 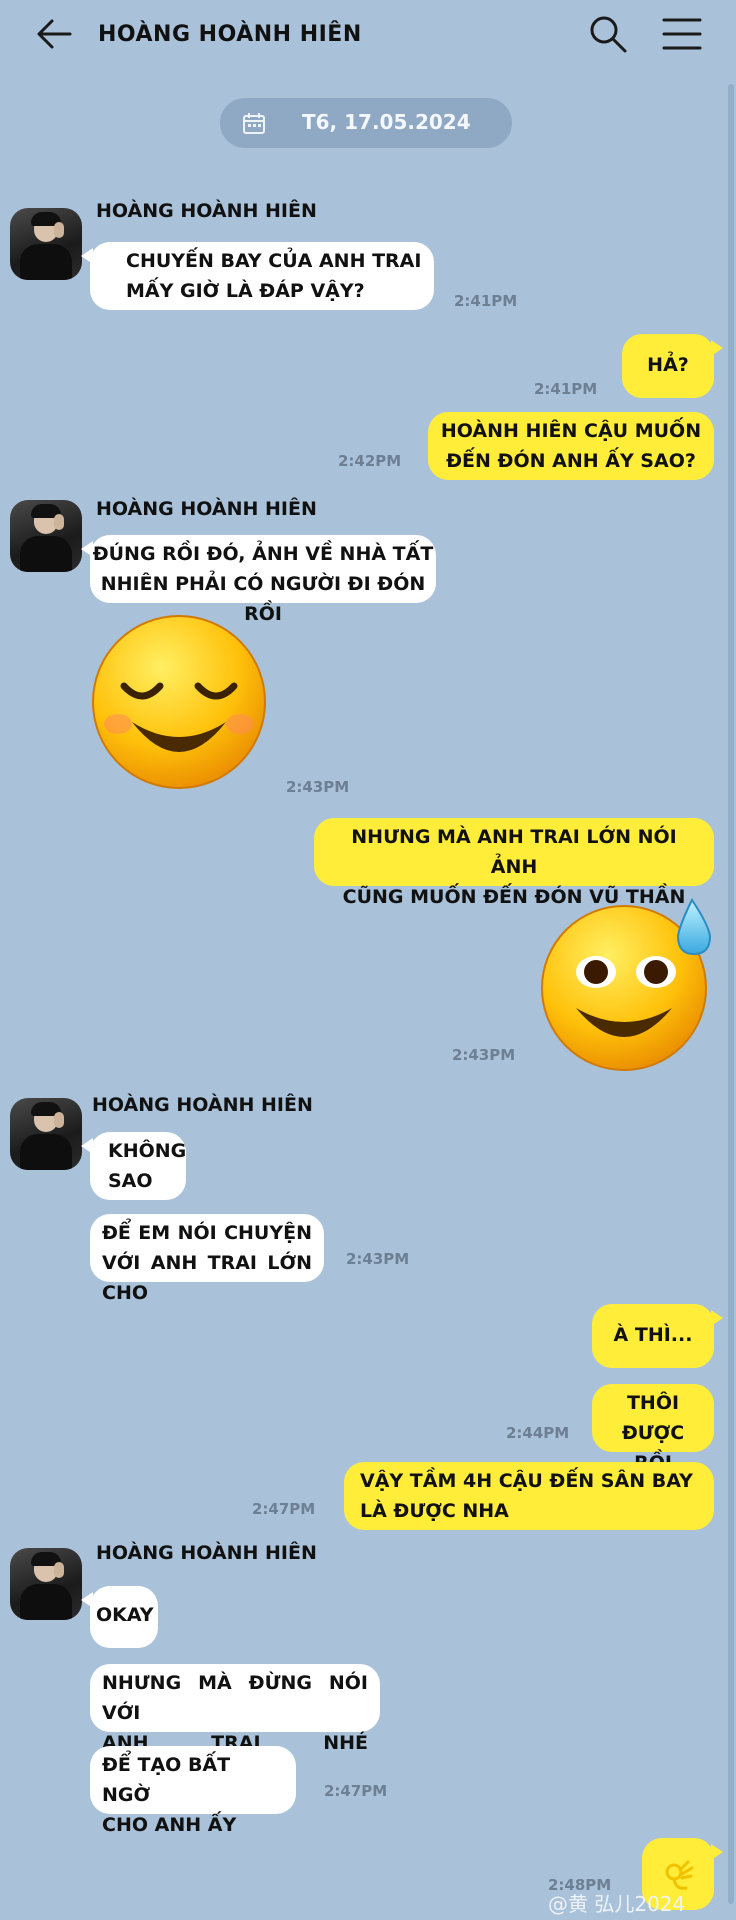 What do you see at coordinates (386, 122) in the screenshot?
I see `date-text: T6, 17.05.2024` at bounding box center [386, 122].